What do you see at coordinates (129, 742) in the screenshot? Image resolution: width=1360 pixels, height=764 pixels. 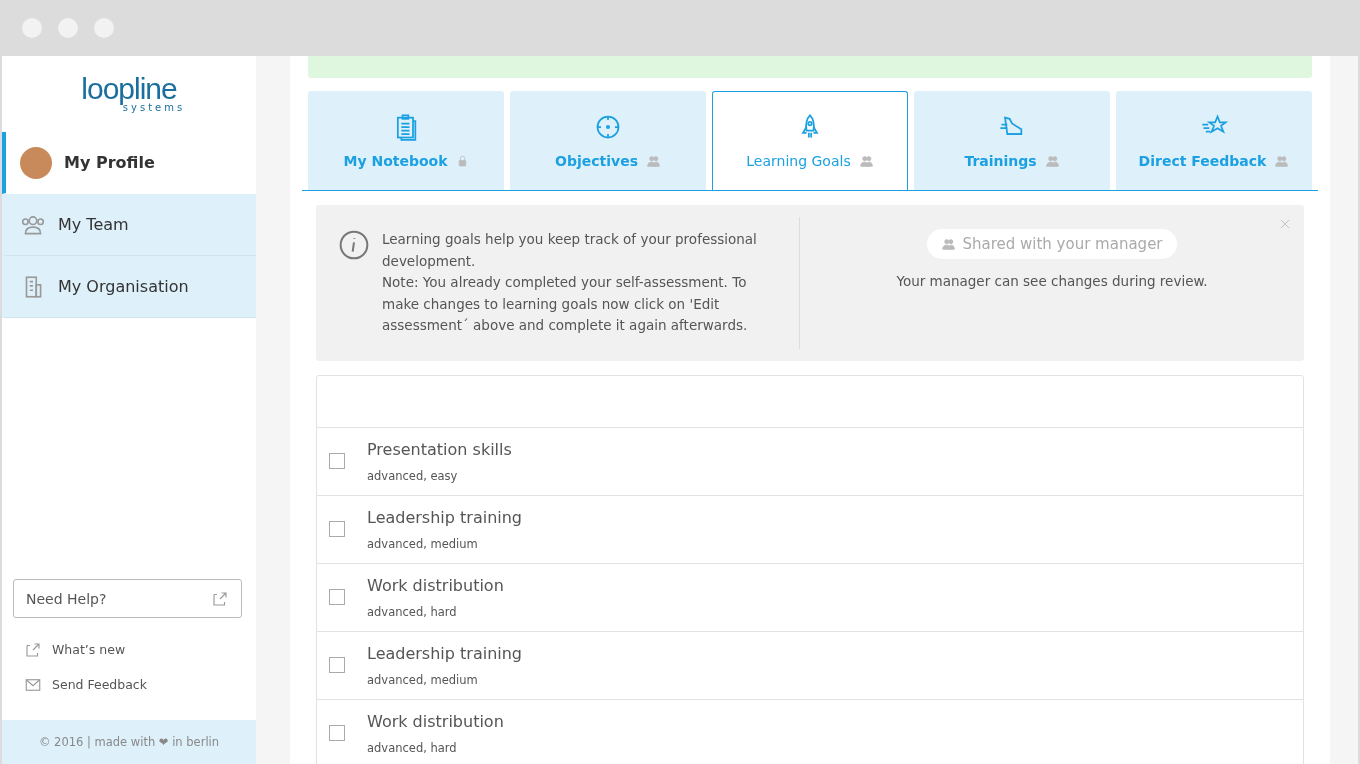 I see `footer-text: © 2016 | made with ❤ in berlin` at bounding box center [129, 742].